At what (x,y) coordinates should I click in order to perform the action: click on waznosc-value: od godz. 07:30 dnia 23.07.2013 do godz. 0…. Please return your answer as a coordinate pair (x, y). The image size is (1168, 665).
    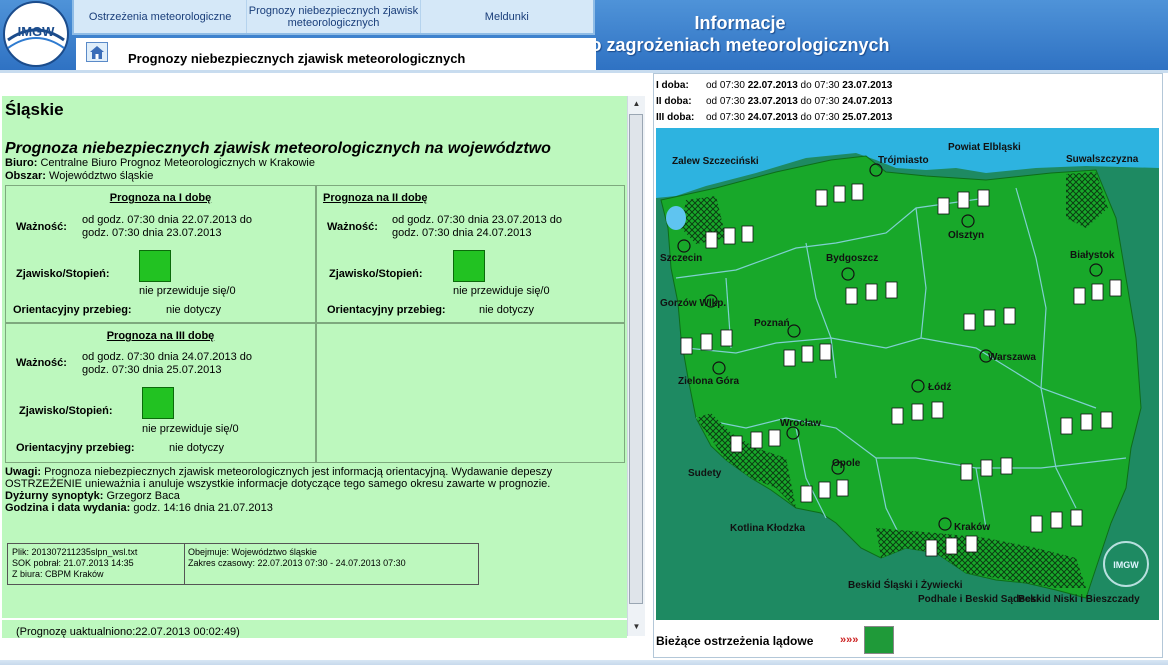
    Looking at the image, I should click on (477, 227).